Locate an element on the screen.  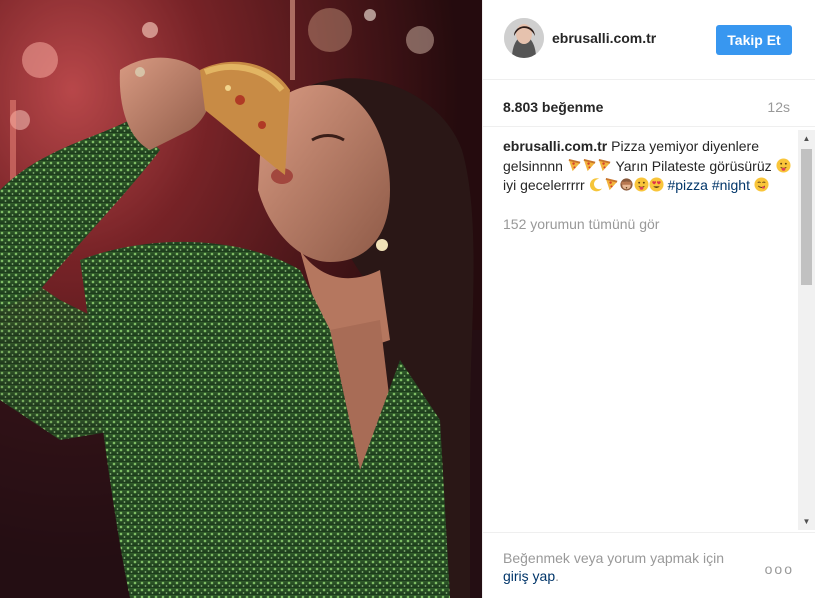
post-header: ebrusalli.com.tr Takip Et is located at coordinates (649, 40).